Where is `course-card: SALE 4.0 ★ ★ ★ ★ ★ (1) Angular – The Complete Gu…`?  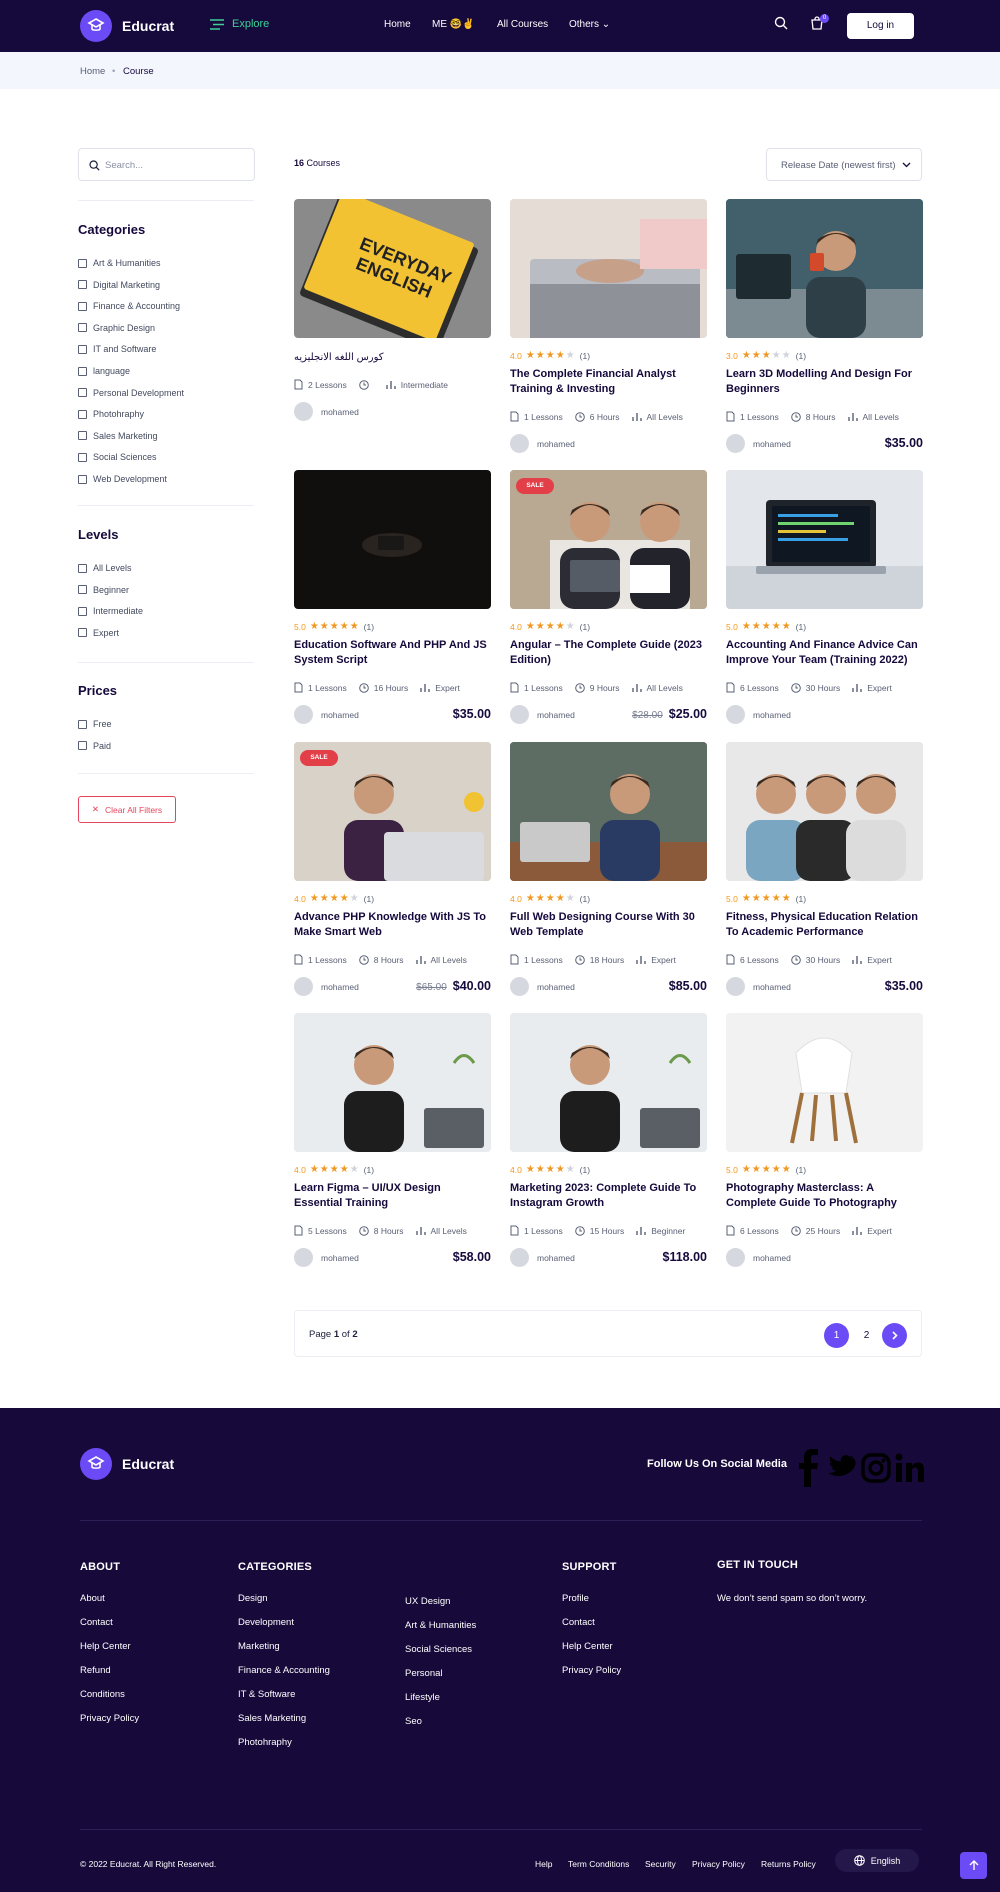
course-card: SALE 4.0 ★ ★ ★ ★ ★ (1) Angular – The Complete Gu… is located at coordinates (608, 597).